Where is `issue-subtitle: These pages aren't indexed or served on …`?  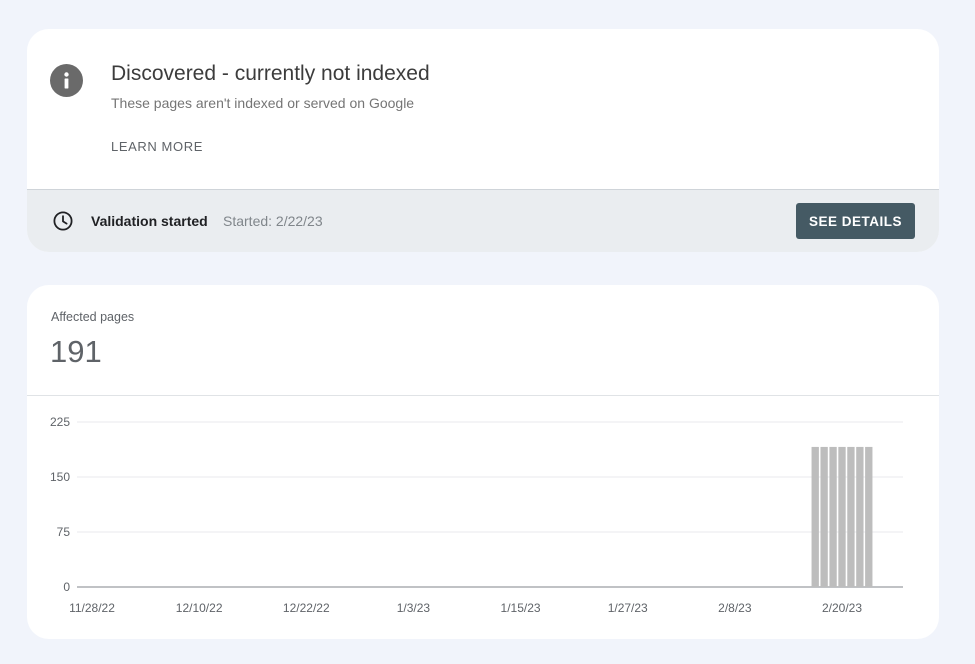 issue-subtitle: These pages aren't indexed or served on … is located at coordinates (263, 103).